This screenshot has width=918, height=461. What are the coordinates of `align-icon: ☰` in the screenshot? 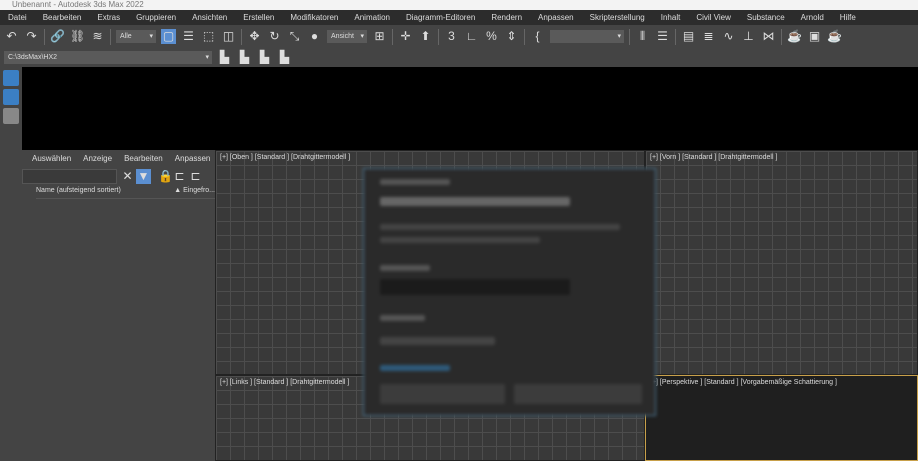 It's located at (662, 36).